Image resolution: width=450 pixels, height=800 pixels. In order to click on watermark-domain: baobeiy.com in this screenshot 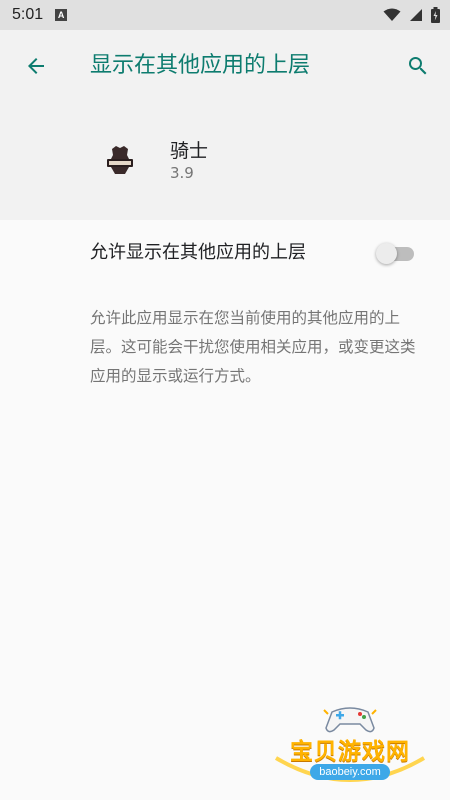, I will do `click(350, 772)`.